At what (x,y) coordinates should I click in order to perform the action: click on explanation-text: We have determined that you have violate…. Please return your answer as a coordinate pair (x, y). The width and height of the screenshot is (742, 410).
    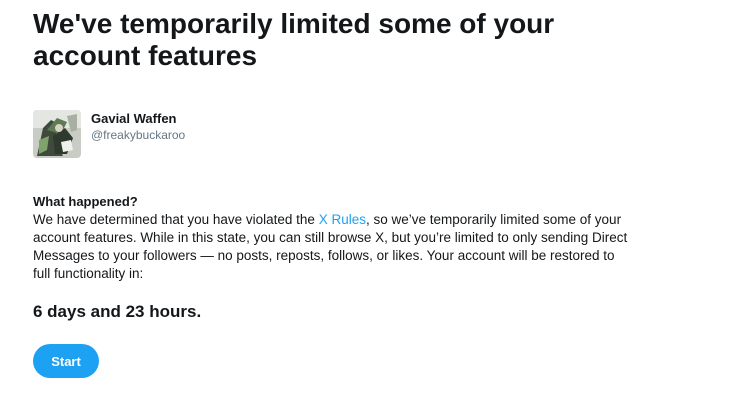
    Looking at the image, I should click on (333, 247).